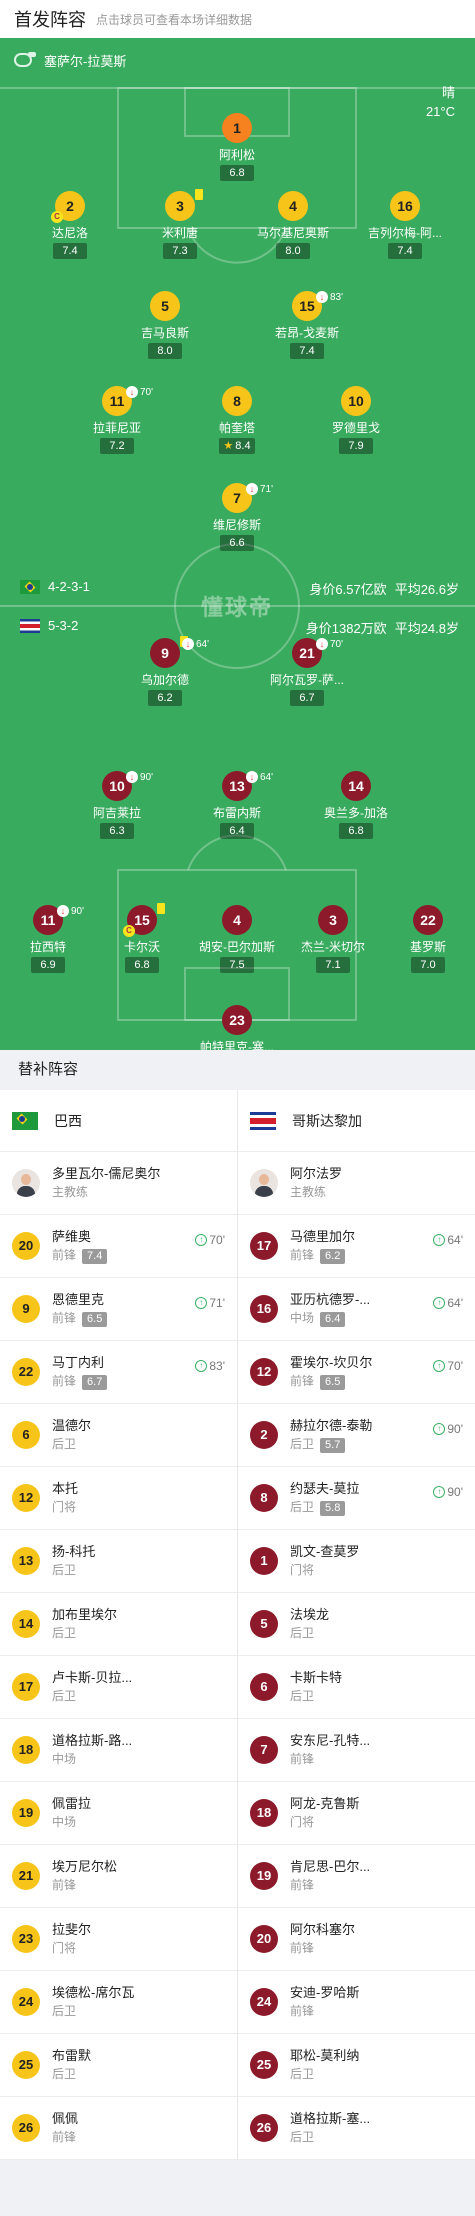 The width and height of the screenshot is (475, 2216). Describe the element at coordinates (356, 1309) in the screenshot. I see `away-sub-row: 16 亚历杭德罗-... 中场 6.4 ↑ 64'` at that location.